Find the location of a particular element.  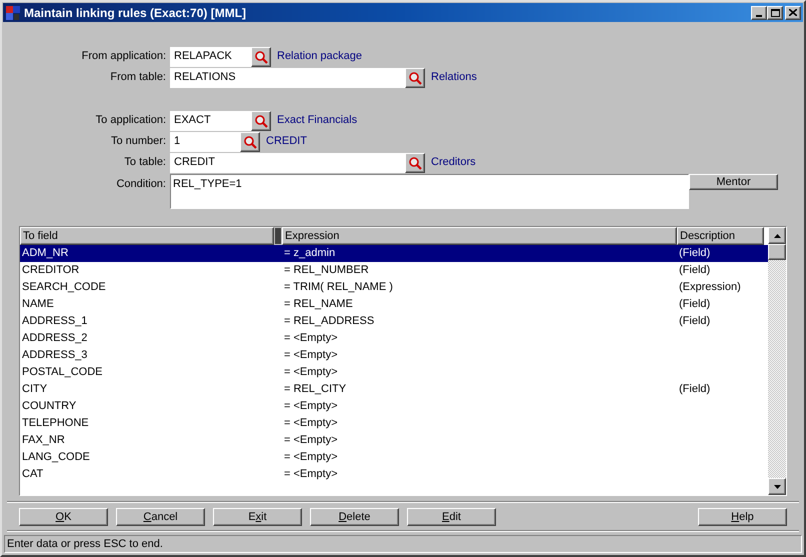

table-cell-text: ADDRESS_3 is located at coordinates (55, 356).